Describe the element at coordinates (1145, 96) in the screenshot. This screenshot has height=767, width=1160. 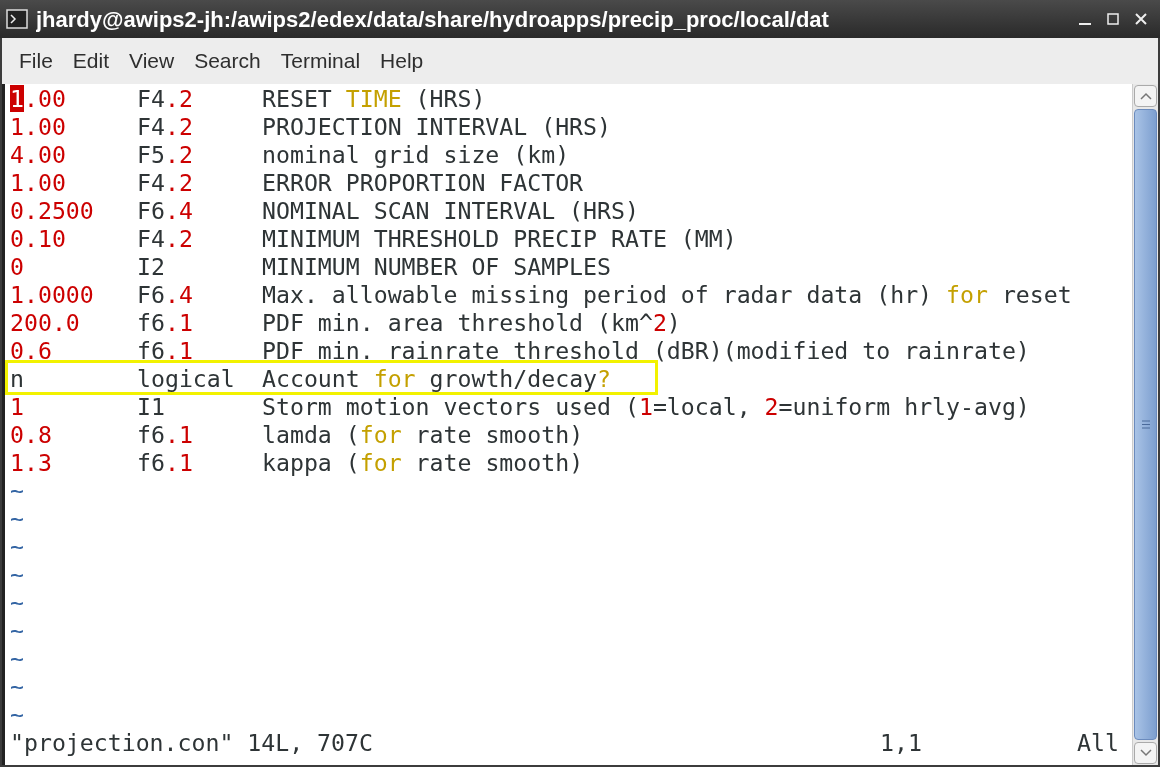
I see `caret-up-icon` at that location.